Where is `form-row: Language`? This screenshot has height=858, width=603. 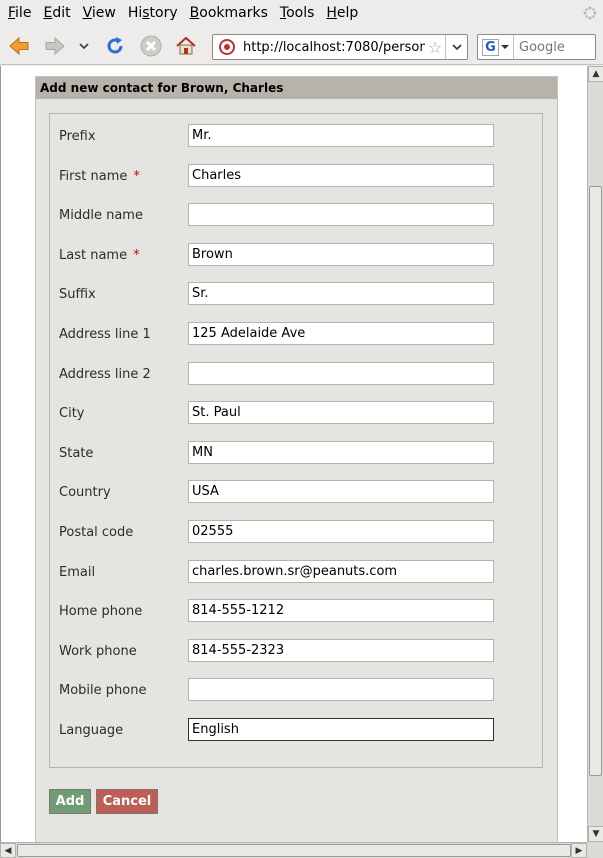
form-row: Language is located at coordinates (294, 730).